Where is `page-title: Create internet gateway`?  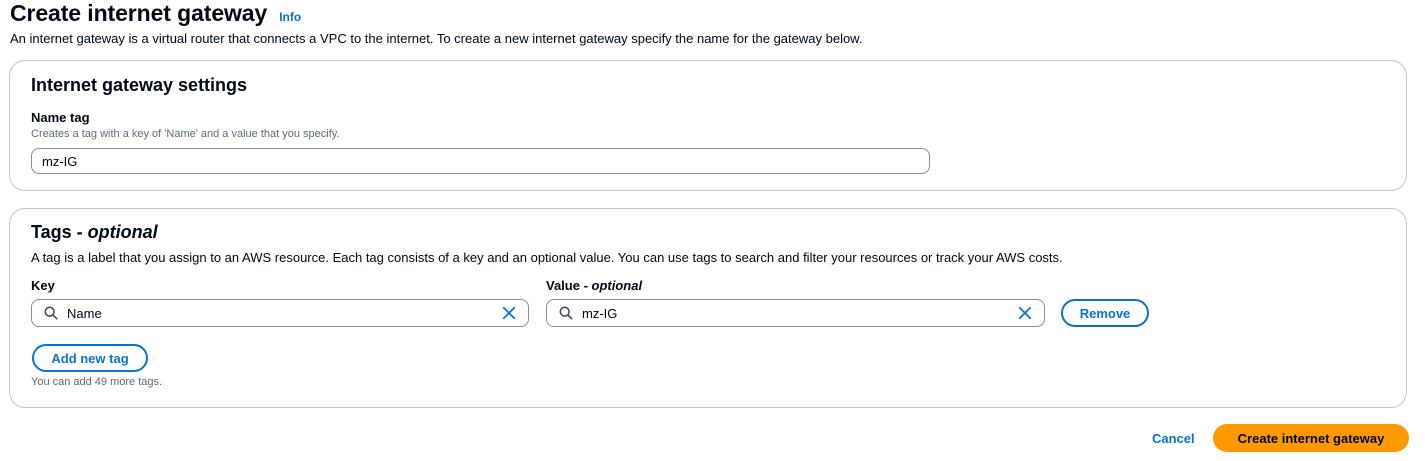 page-title: Create internet gateway is located at coordinates (139, 13).